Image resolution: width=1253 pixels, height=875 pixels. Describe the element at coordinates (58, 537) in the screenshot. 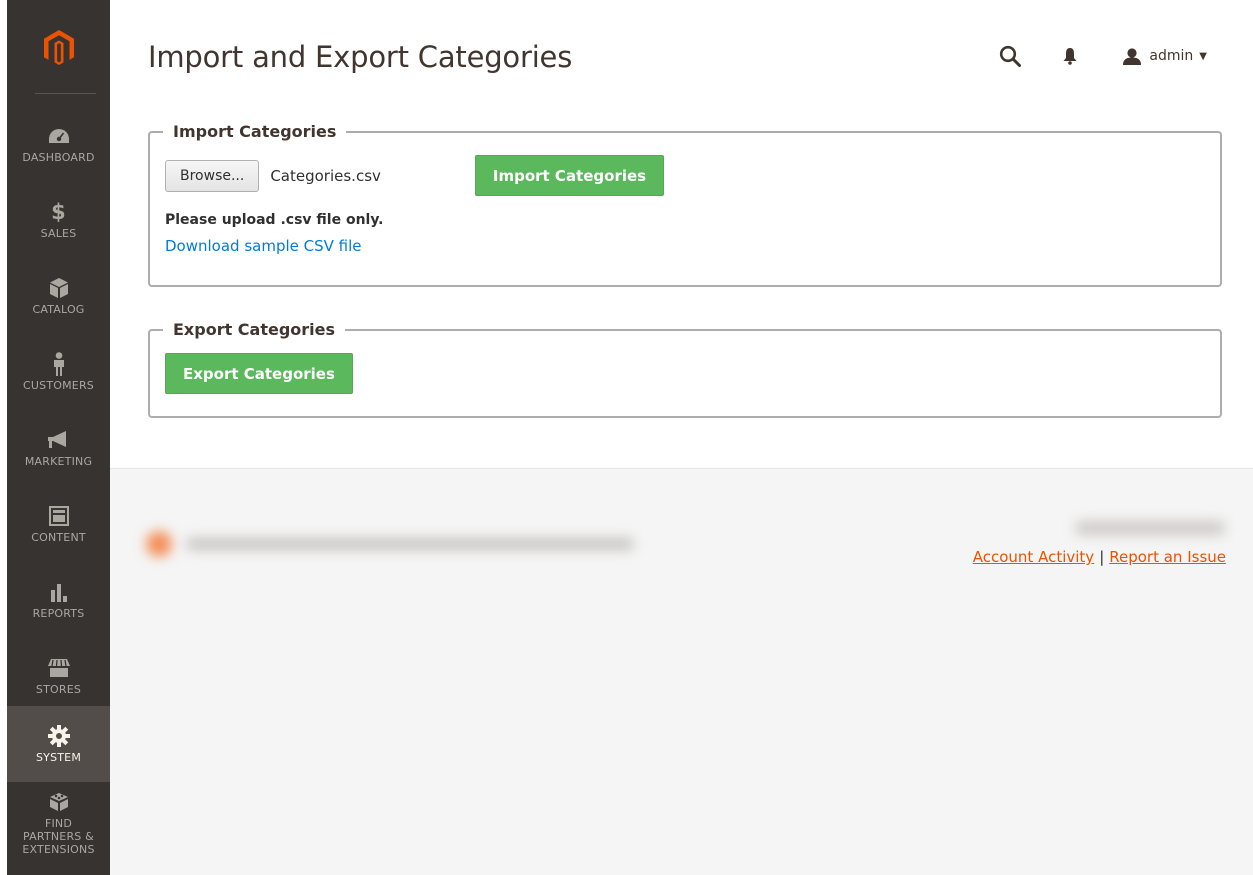

I see `sidebar-item-label: CONTENT` at that location.